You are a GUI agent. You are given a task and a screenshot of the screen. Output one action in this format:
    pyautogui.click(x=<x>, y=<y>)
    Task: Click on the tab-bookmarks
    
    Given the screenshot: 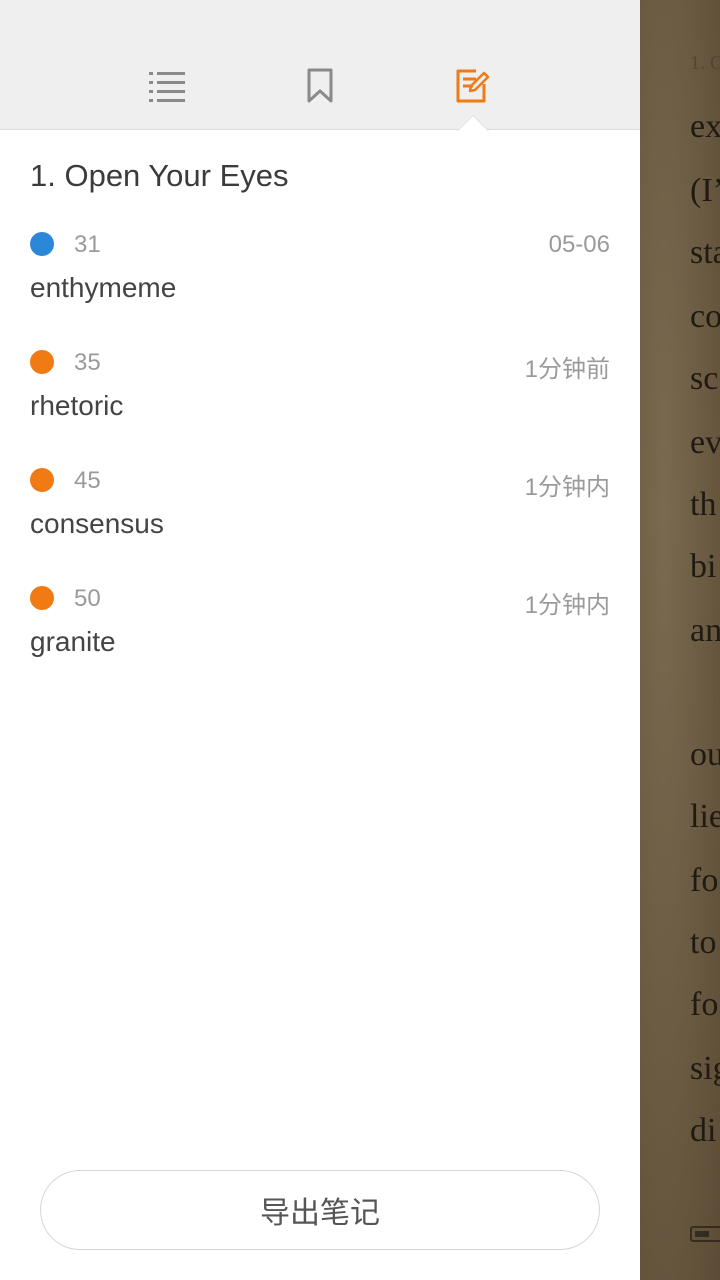 What is the action you would take?
    pyautogui.click(x=320, y=86)
    